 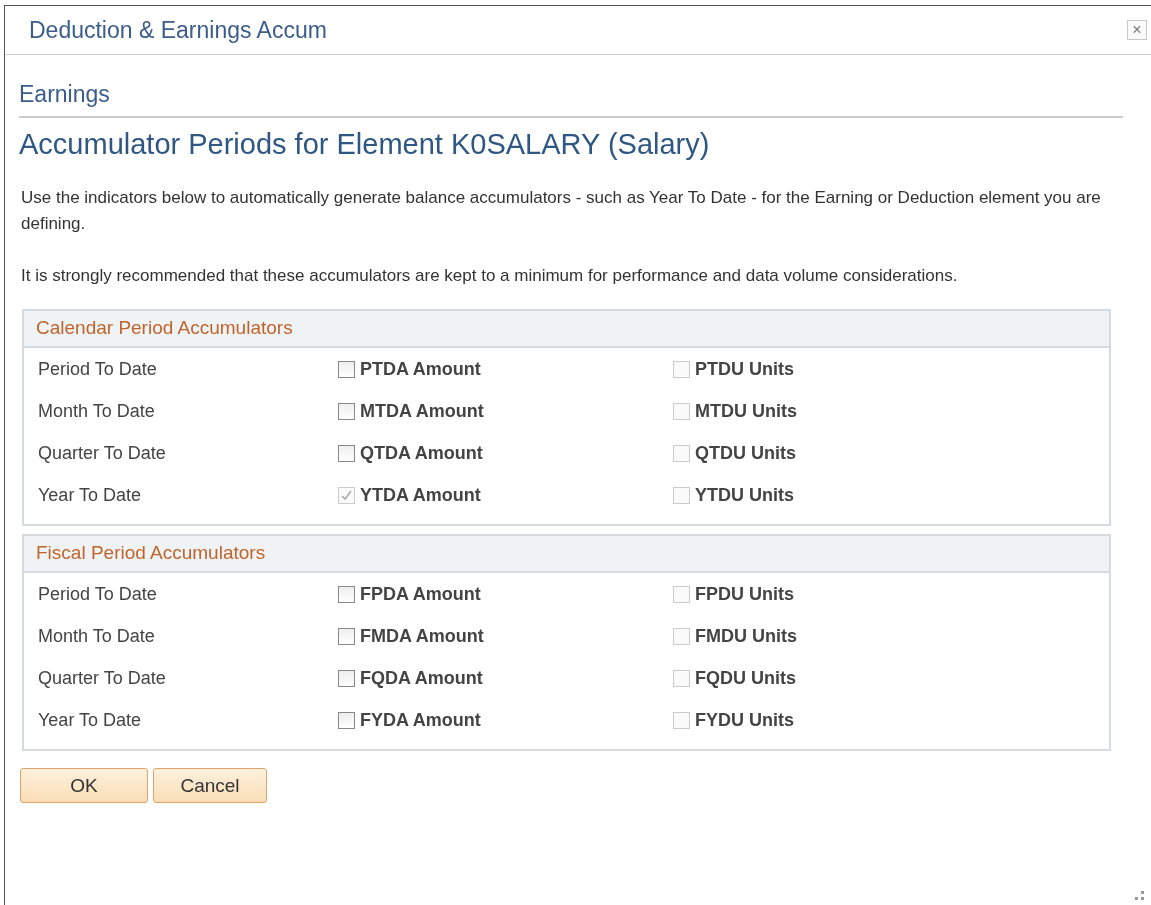 What do you see at coordinates (420, 495) in the screenshot?
I see `checkbox-label: YTDA Amount` at bounding box center [420, 495].